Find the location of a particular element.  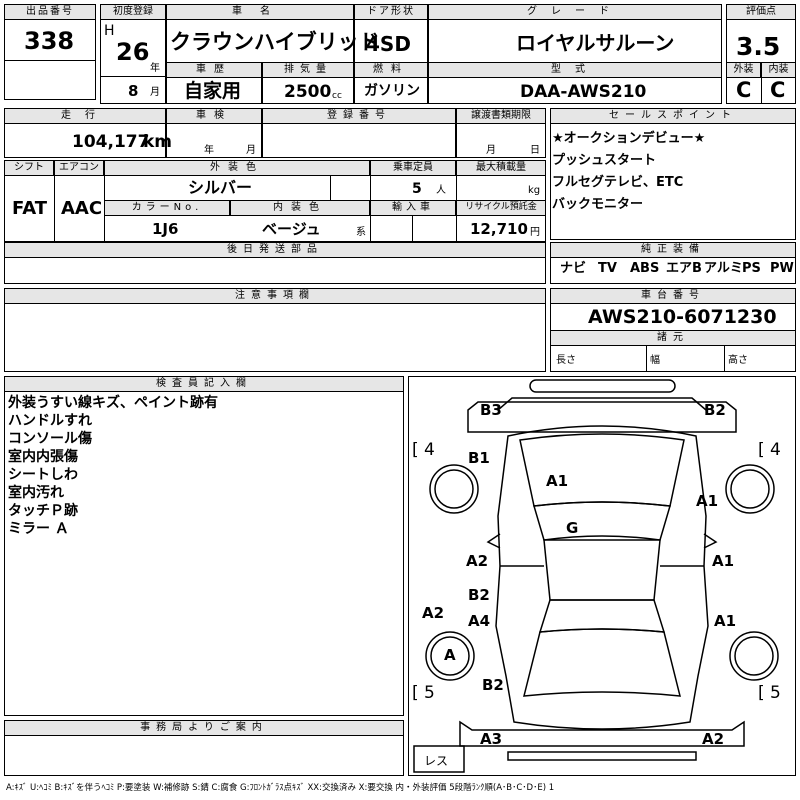

color-no: 1J6 is located at coordinates (165, 229).